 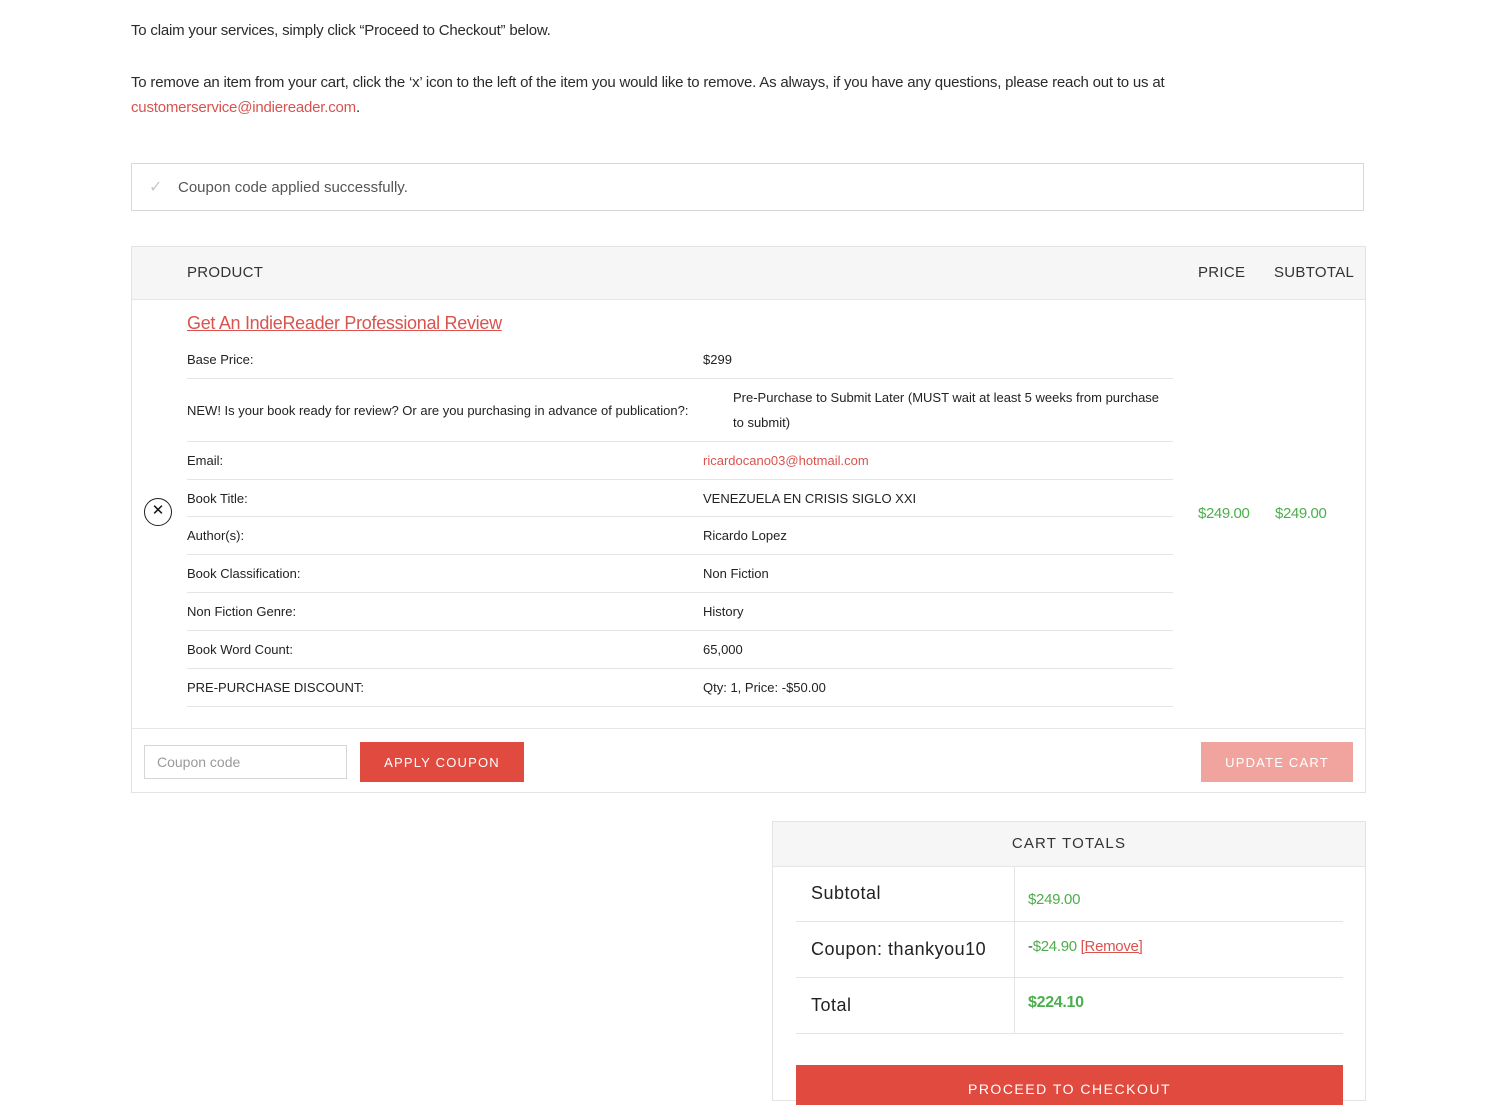 What do you see at coordinates (846, 893) in the screenshot?
I see `subtotal-label: Subtotal` at bounding box center [846, 893].